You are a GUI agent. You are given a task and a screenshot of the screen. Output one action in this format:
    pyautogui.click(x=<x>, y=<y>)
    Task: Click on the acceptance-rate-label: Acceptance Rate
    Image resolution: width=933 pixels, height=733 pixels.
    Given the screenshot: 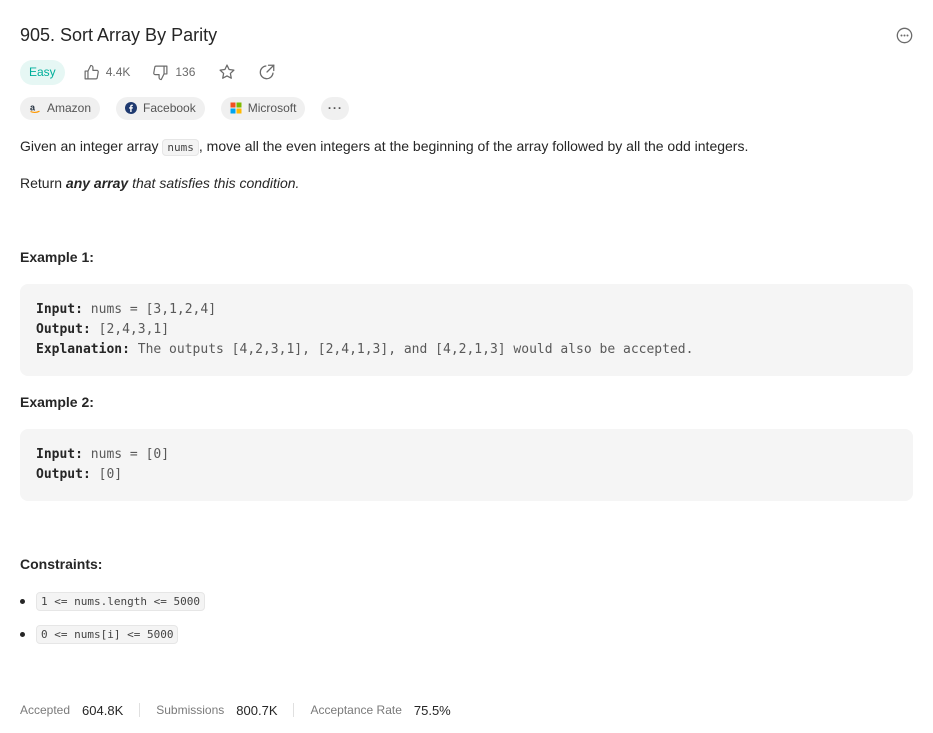 What is the action you would take?
    pyautogui.click(x=356, y=710)
    